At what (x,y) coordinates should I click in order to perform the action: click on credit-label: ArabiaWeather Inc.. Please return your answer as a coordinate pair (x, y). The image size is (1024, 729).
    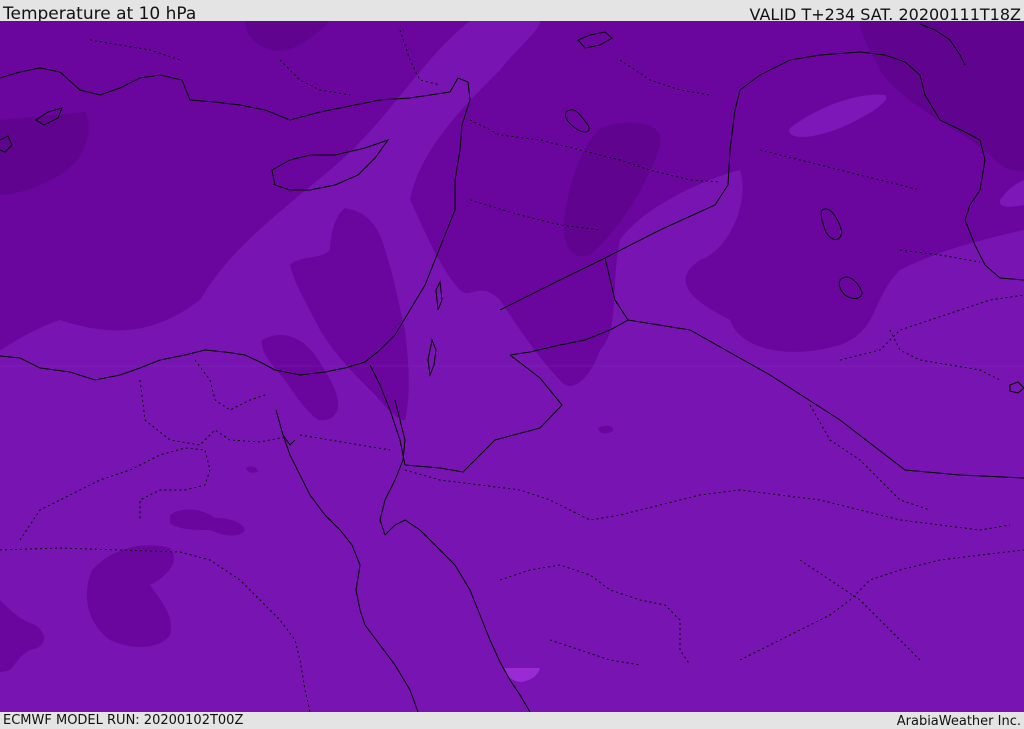
    Looking at the image, I should click on (958, 721).